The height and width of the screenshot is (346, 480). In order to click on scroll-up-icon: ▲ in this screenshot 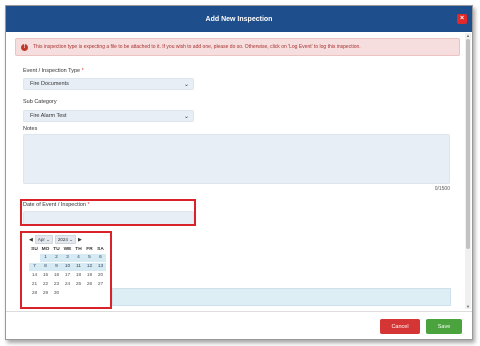, I will do `click(468, 35)`.